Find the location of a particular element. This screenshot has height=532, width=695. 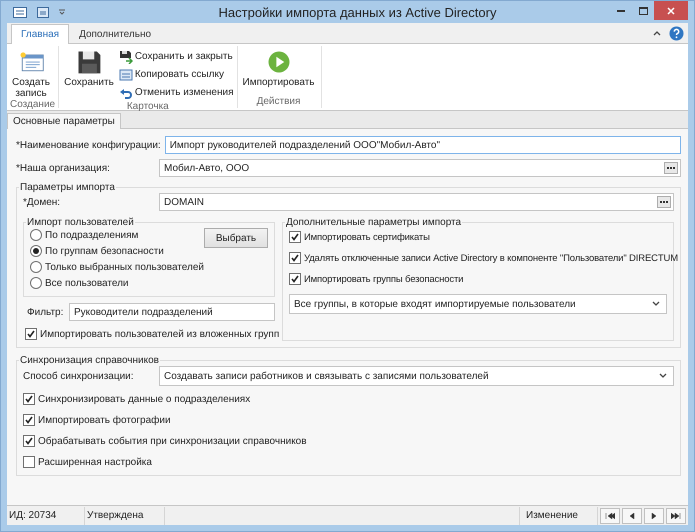

record-id: ИД: 20734 is located at coordinates (46, 515).